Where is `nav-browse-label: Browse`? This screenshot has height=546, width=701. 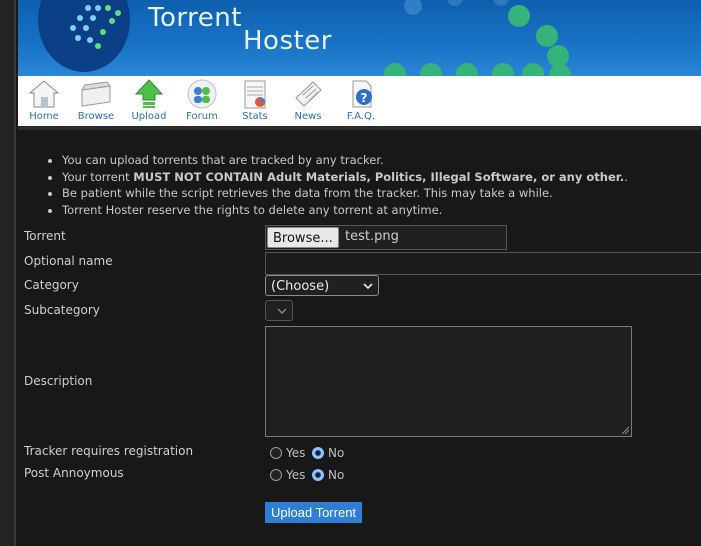
nav-browse-label: Browse is located at coordinates (96, 116).